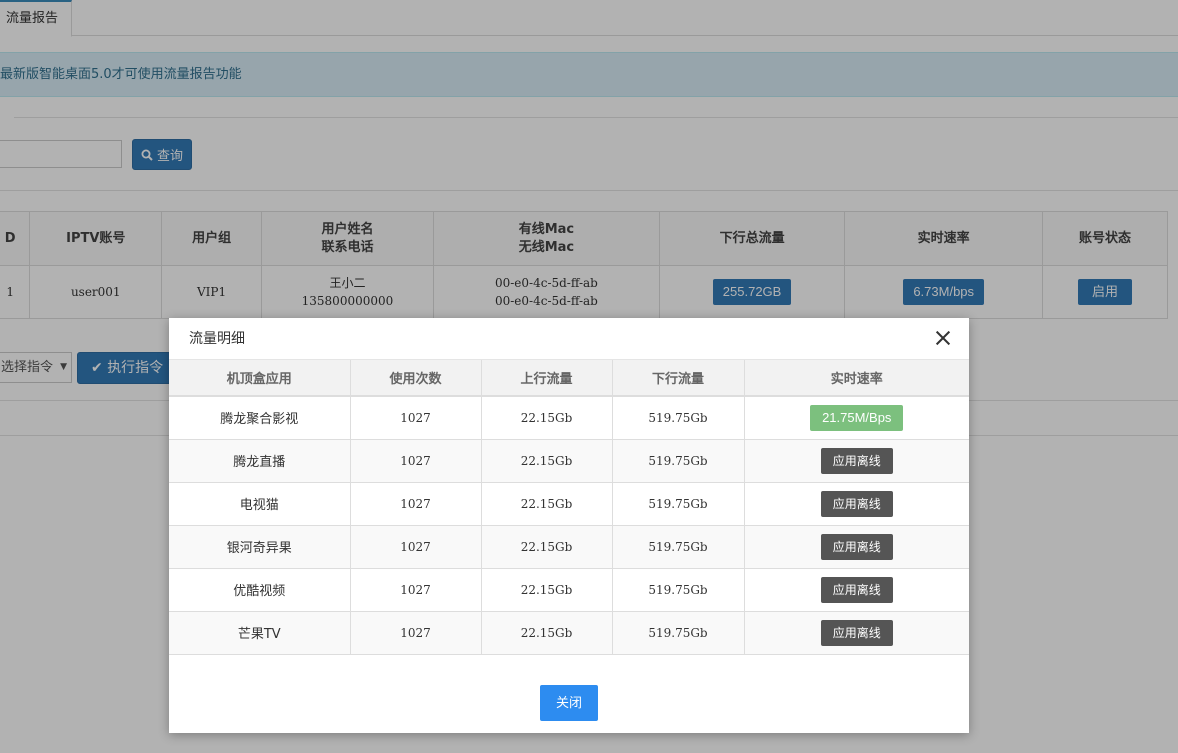 This screenshot has width=1178, height=753. What do you see at coordinates (260, 378) in the screenshot?
I see `col-stb-app: 机顶盒应用` at bounding box center [260, 378].